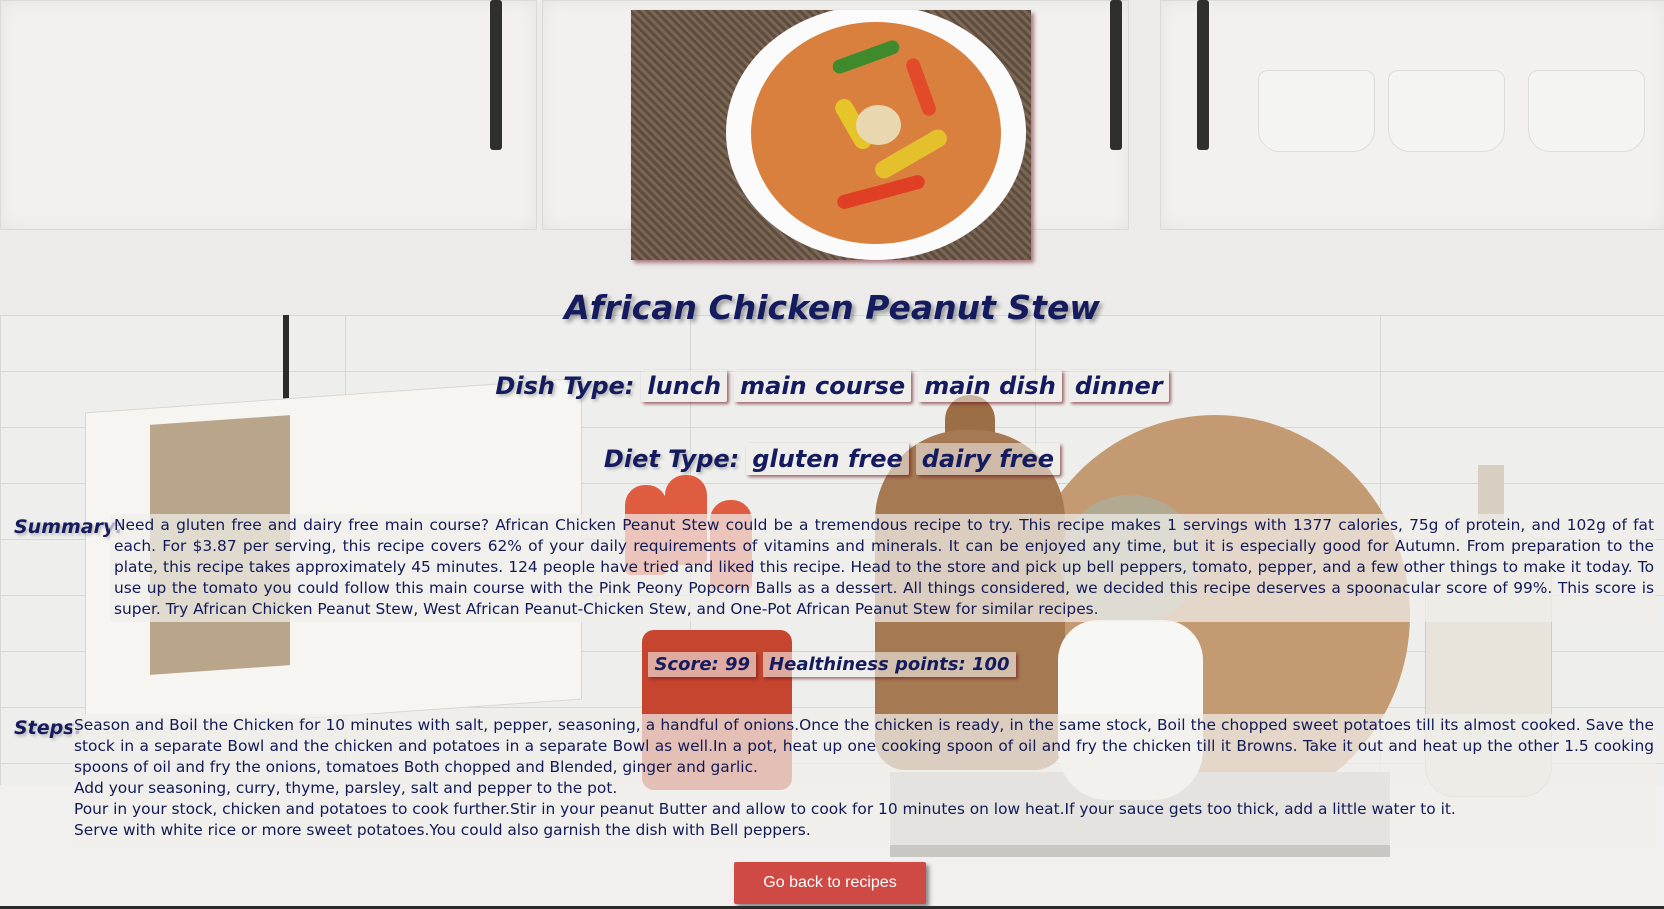 The height and width of the screenshot is (909, 1664). What do you see at coordinates (1118, 386) in the screenshot?
I see `dish-type-tag: dinner` at bounding box center [1118, 386].